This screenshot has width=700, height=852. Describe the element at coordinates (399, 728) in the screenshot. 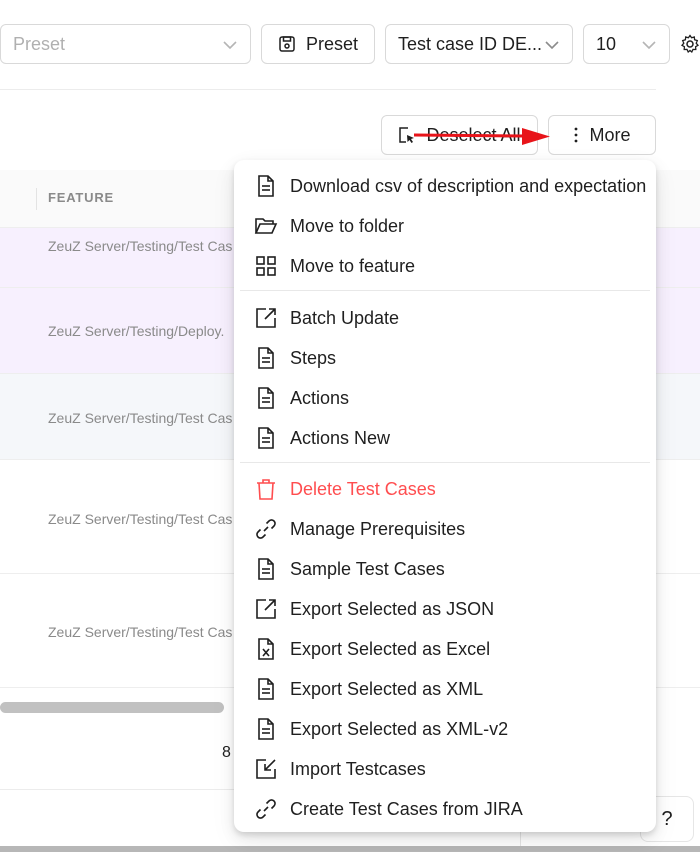

I see `menu-item-label: Export Selected as XML-v2` at that location.